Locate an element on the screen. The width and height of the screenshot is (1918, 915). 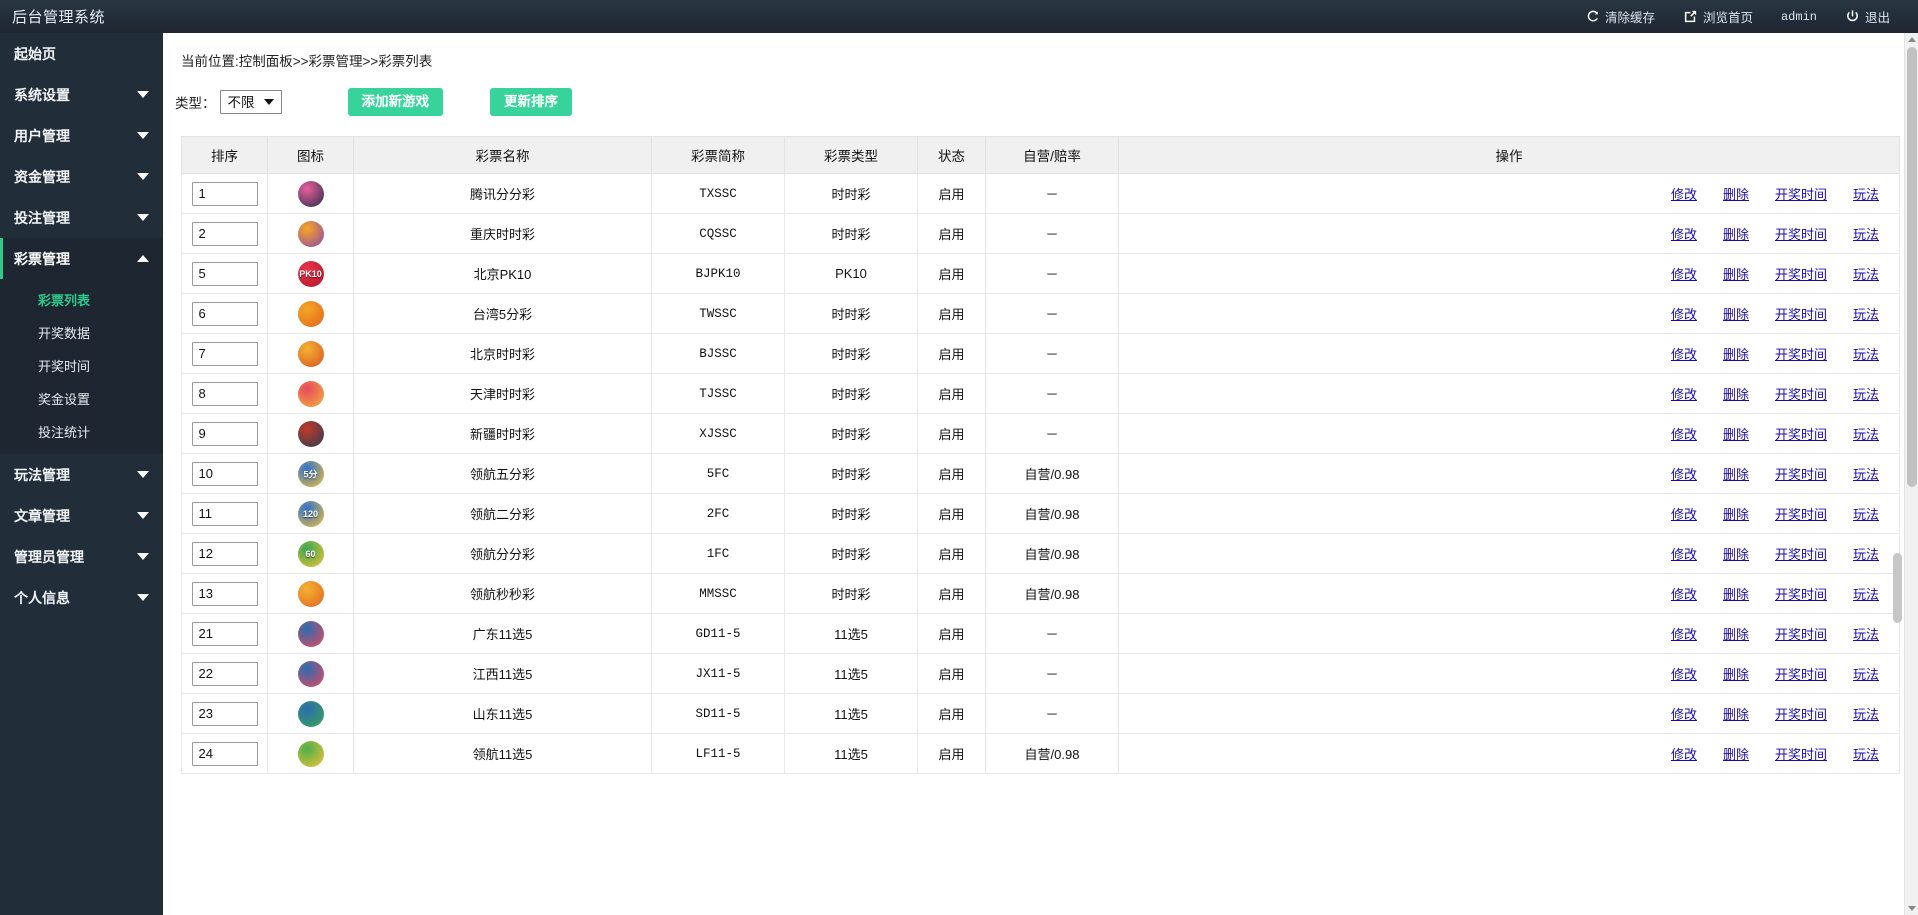
clear-cache-button: 清除缓存 is located at coordinates (1620, 16).